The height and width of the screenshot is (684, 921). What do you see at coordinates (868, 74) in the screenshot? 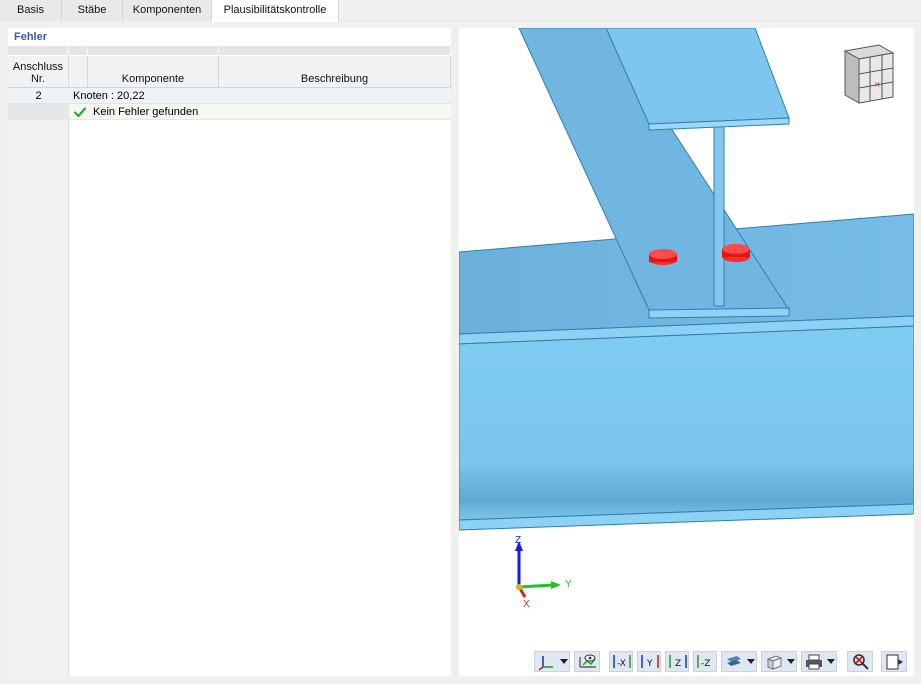
I see `view-cube-icon: ×` at bounding box center [868, 74].